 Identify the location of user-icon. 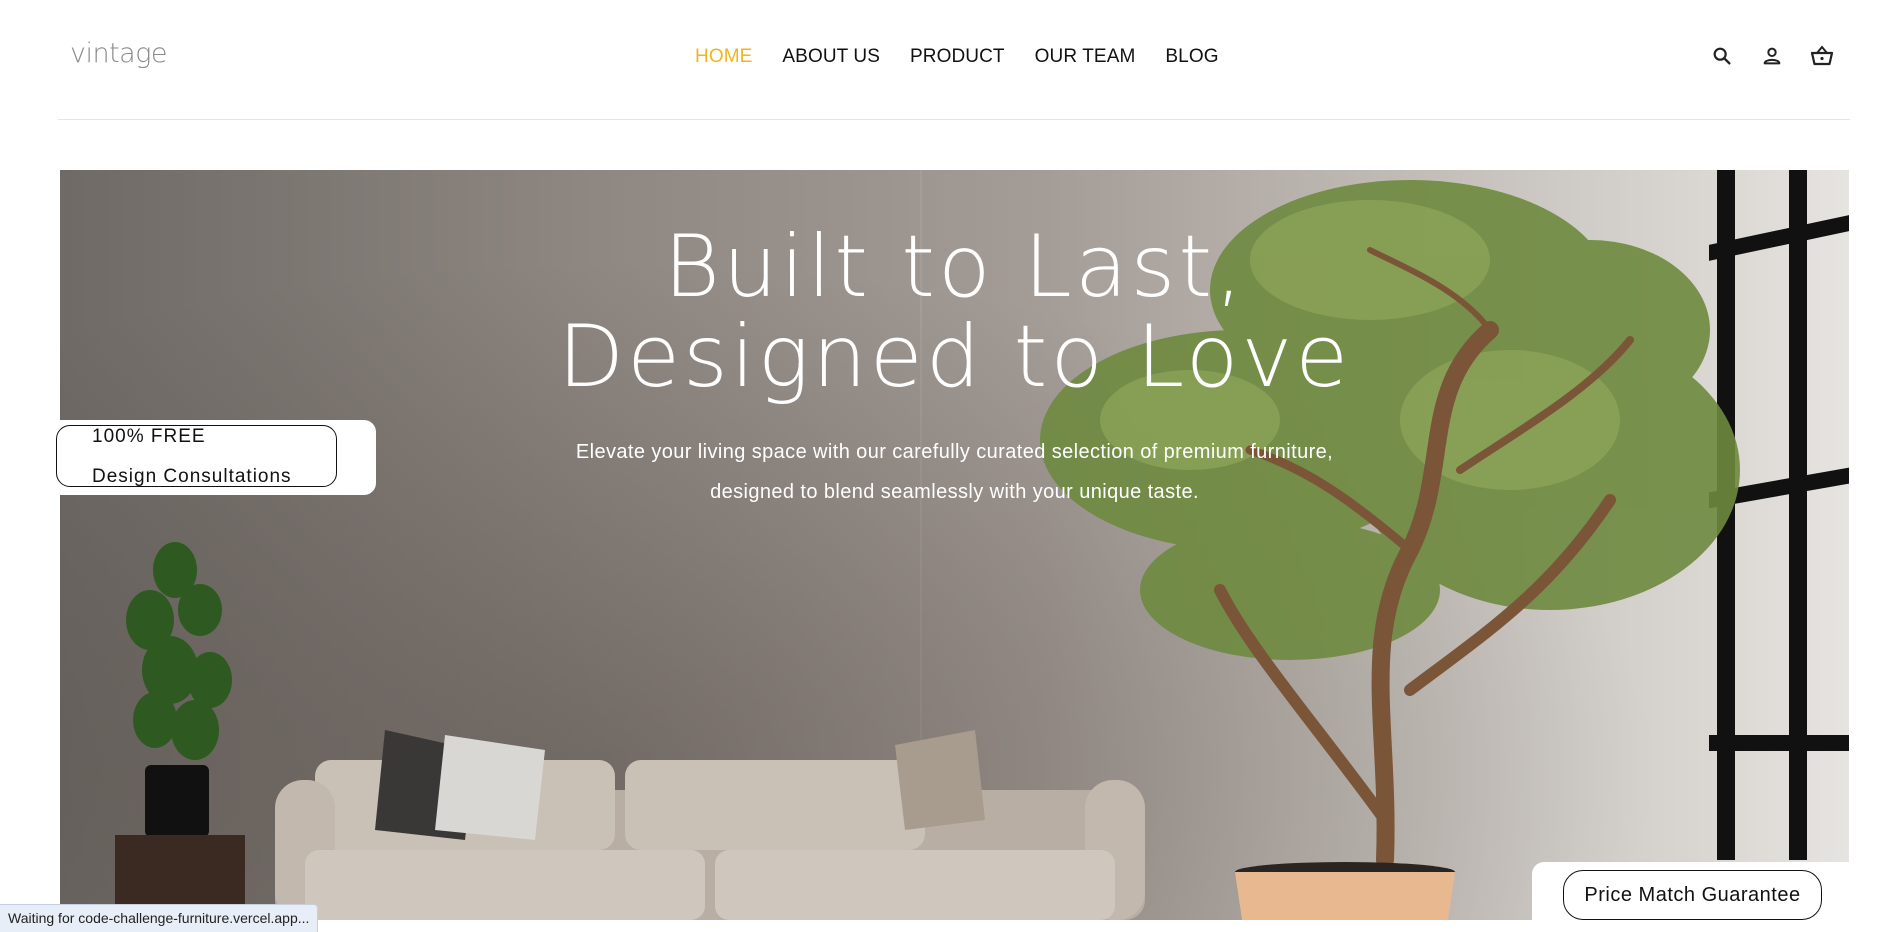
(1772, 56).